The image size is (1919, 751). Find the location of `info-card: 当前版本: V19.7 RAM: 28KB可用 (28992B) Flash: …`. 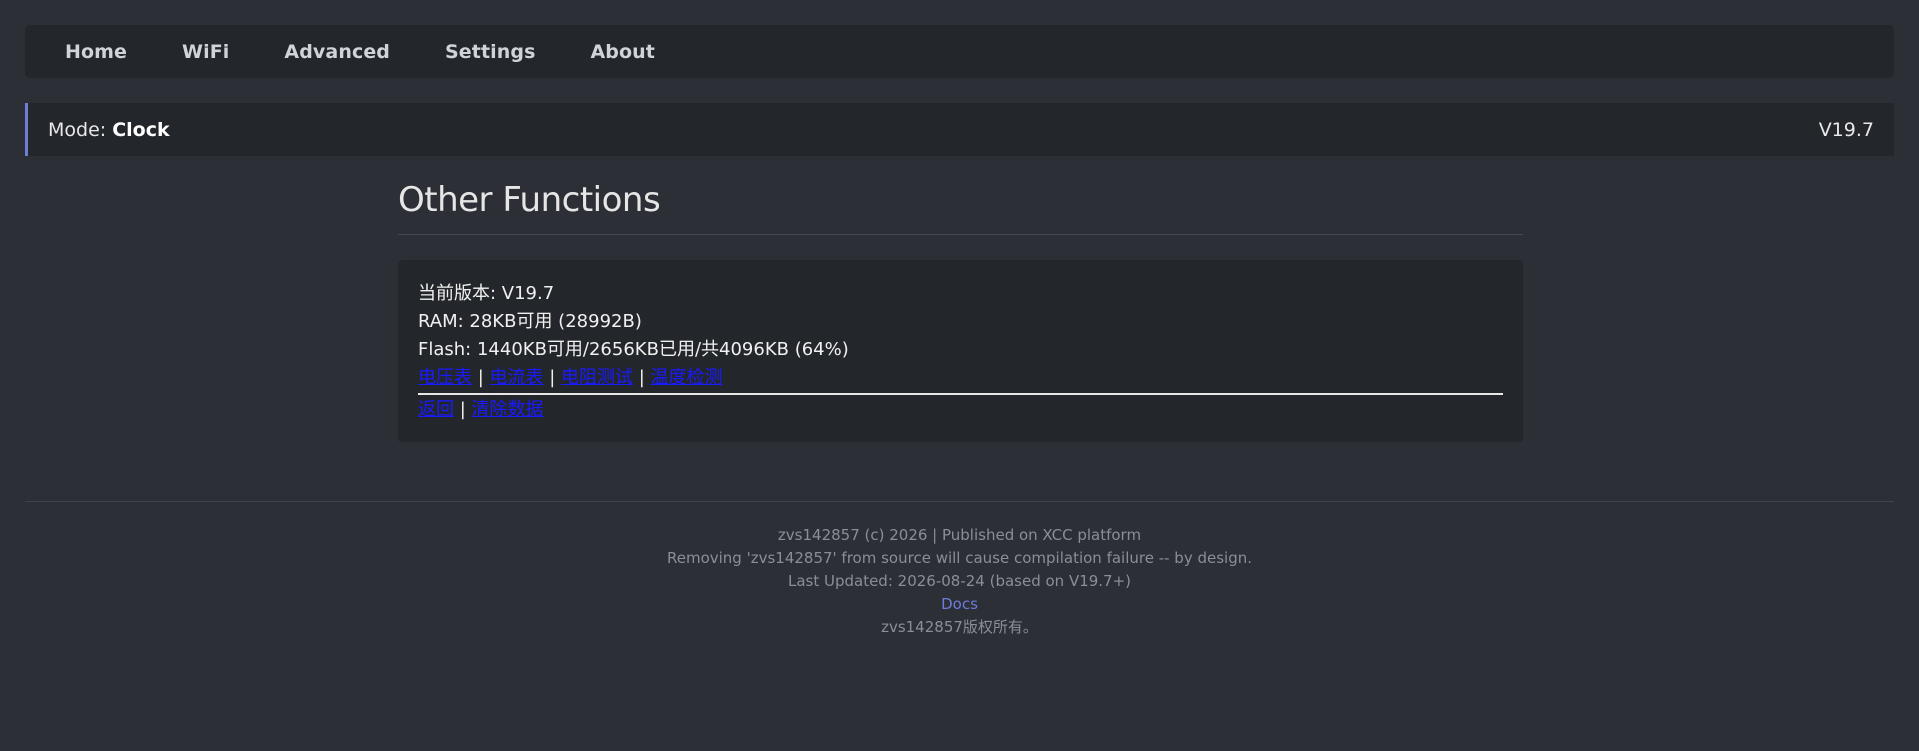

info-card: 当前版本: V19.7 RAM: 28KB可用 (28992B) Flash: … is located at coordinates (960, 351).